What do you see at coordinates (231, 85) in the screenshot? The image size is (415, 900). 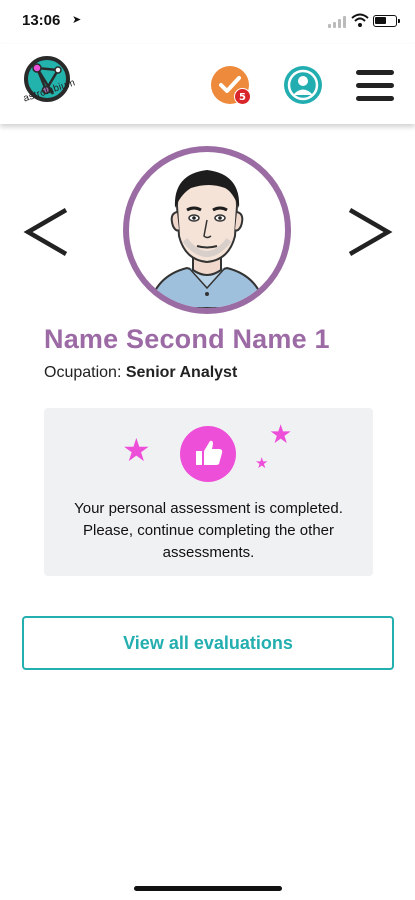 I see `tasks-button: 5` at bounding box center [231, 85].